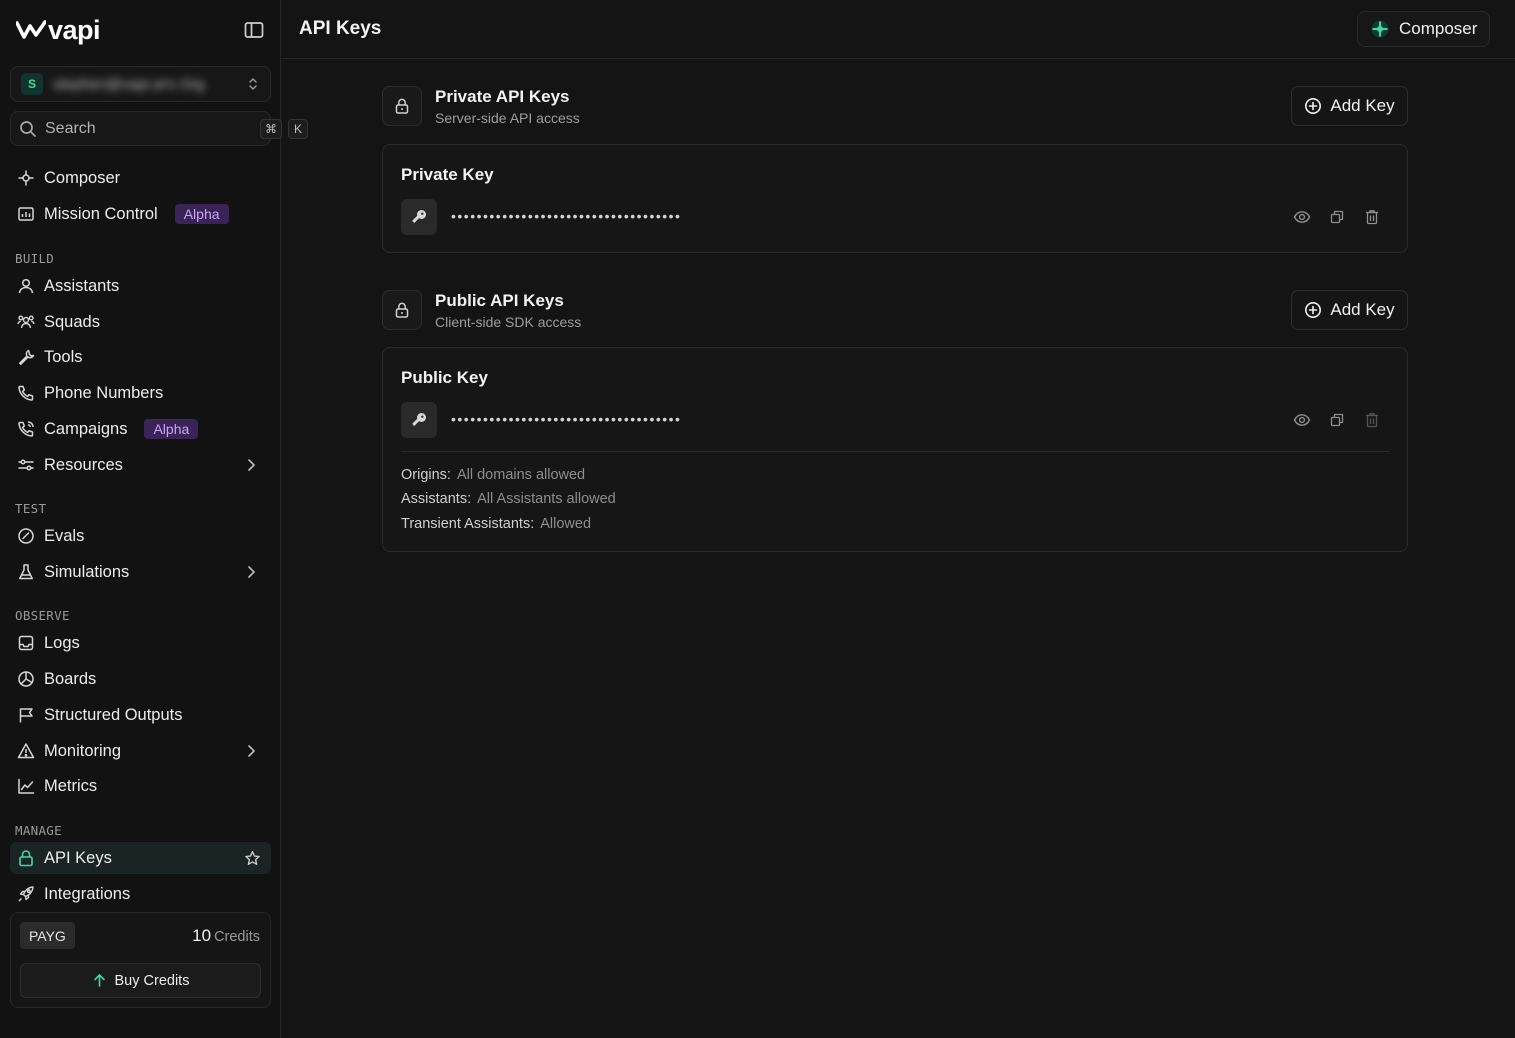 This screenshot has width=1515, height=1038. I want to click on origins-row: Origins: All domains allowed, so click(493, 475).